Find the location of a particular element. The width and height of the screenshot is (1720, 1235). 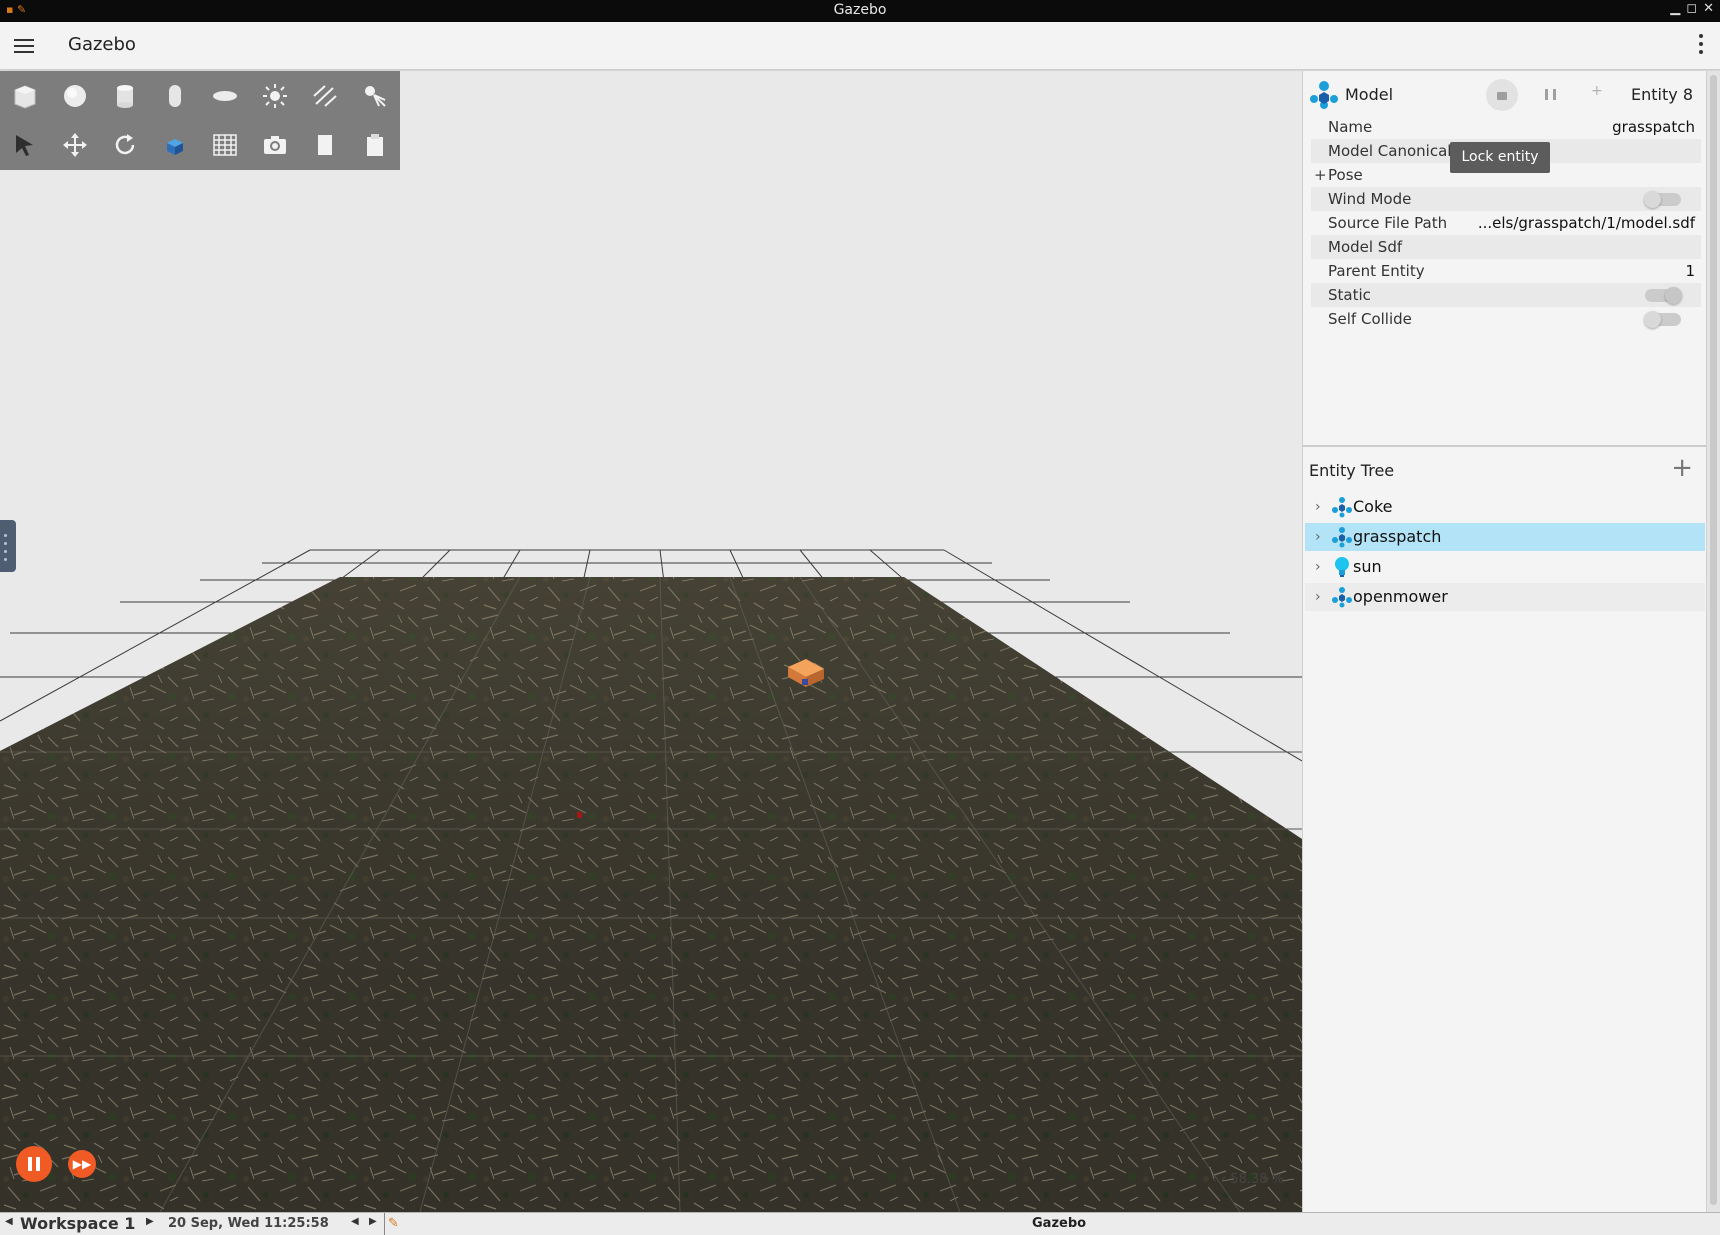

light-icon is located at coordinates (1342, 567).